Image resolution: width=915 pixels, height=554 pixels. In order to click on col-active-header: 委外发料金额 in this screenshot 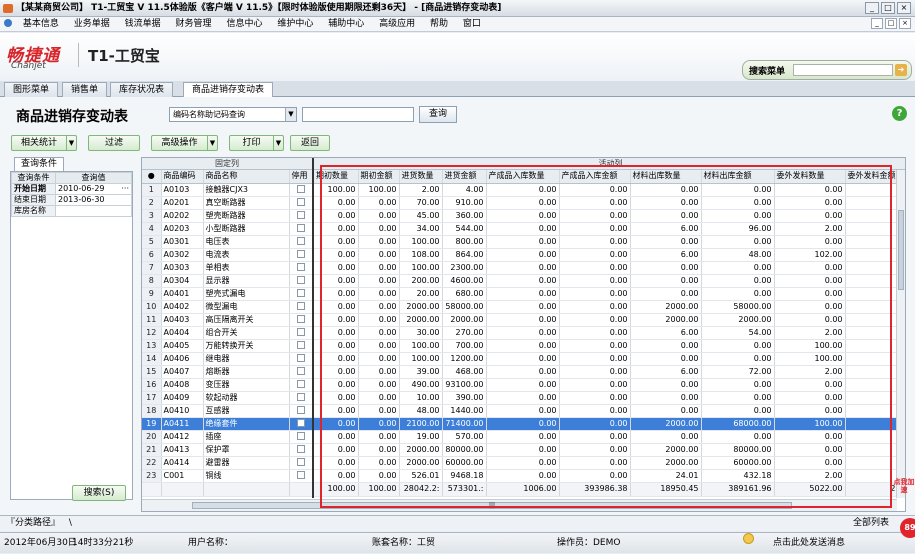, I will do `click(872, 177)`.